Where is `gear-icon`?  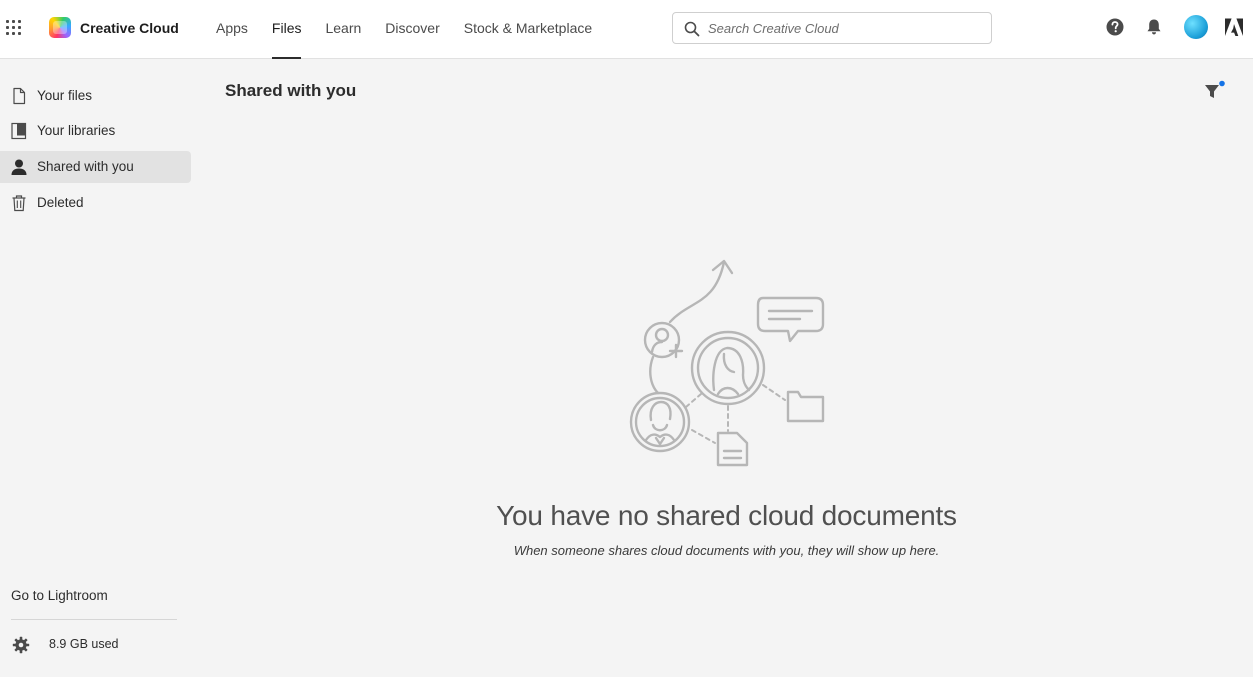 gear-icon is located at coordinates (21, 645).